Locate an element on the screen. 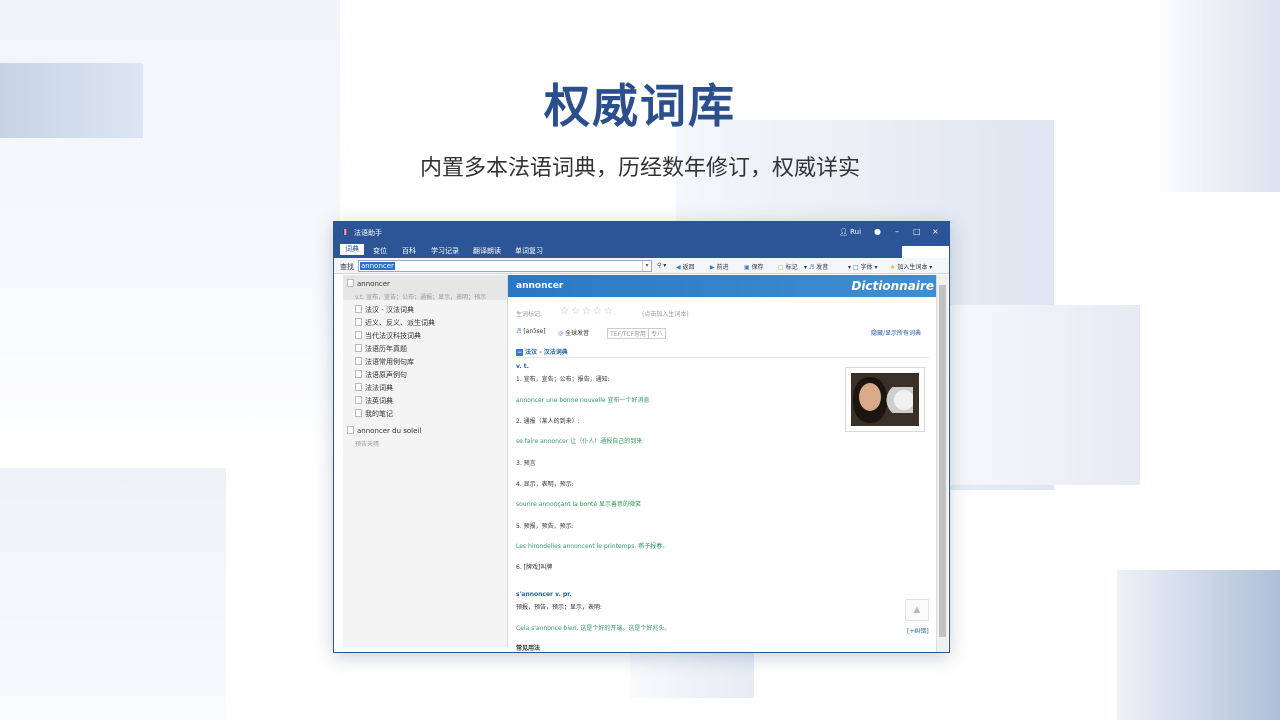 The height and width of the screenshot is (720, 1280). save-button: ▣ 保存 is located at coordinates (754, 266).